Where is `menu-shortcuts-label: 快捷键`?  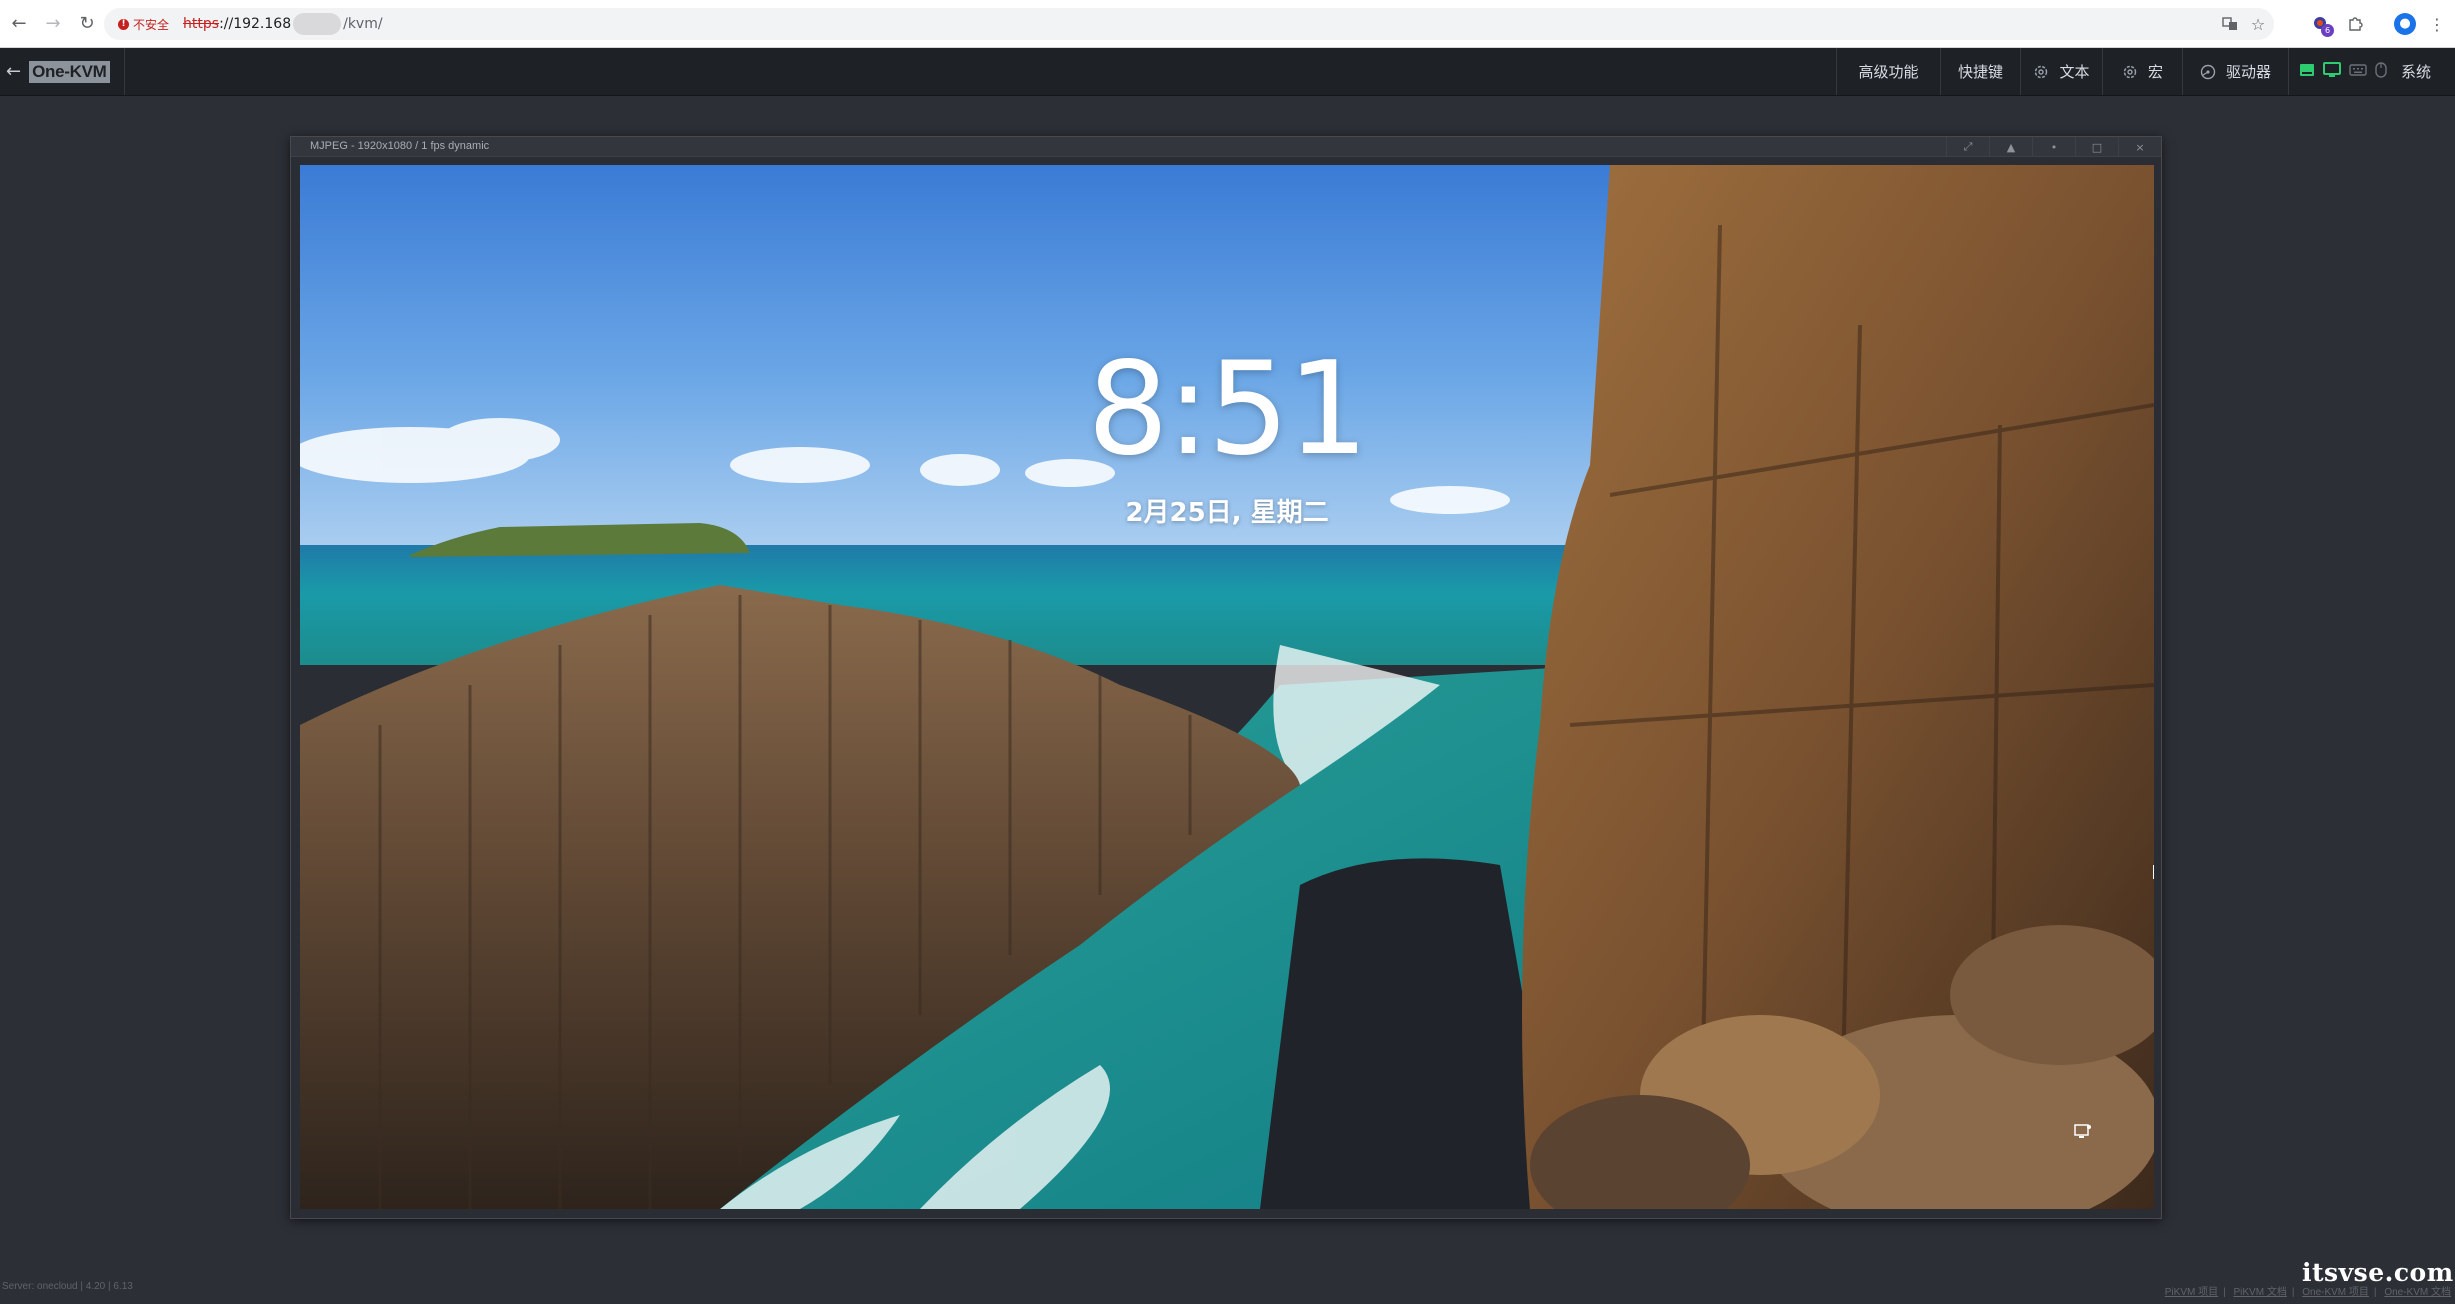
menu-shortcuts-label: 快捷键 is located at coordinates (1980, 72).